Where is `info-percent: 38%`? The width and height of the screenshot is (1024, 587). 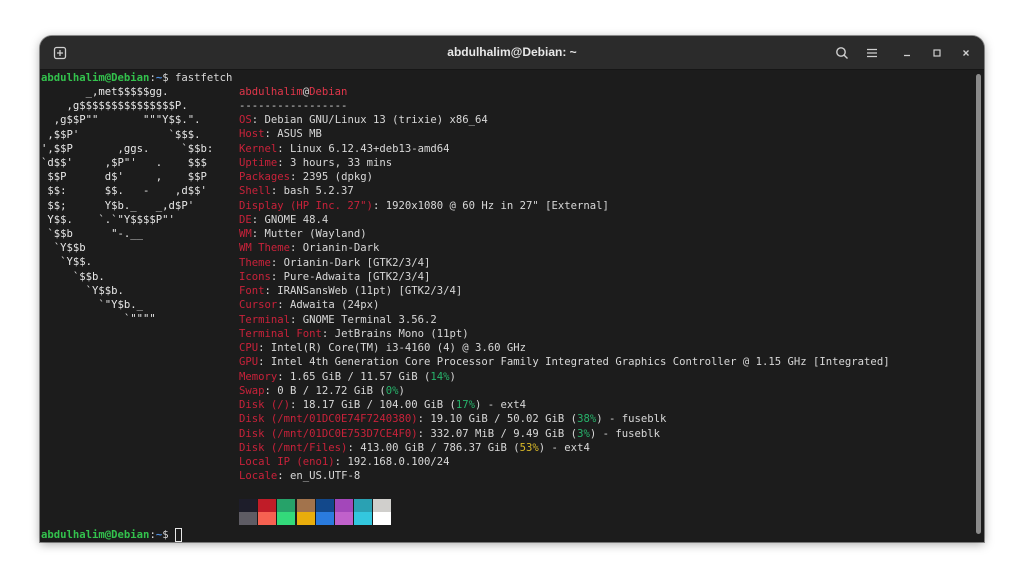
info-percent: 38% is located at coordinates (587, 419).